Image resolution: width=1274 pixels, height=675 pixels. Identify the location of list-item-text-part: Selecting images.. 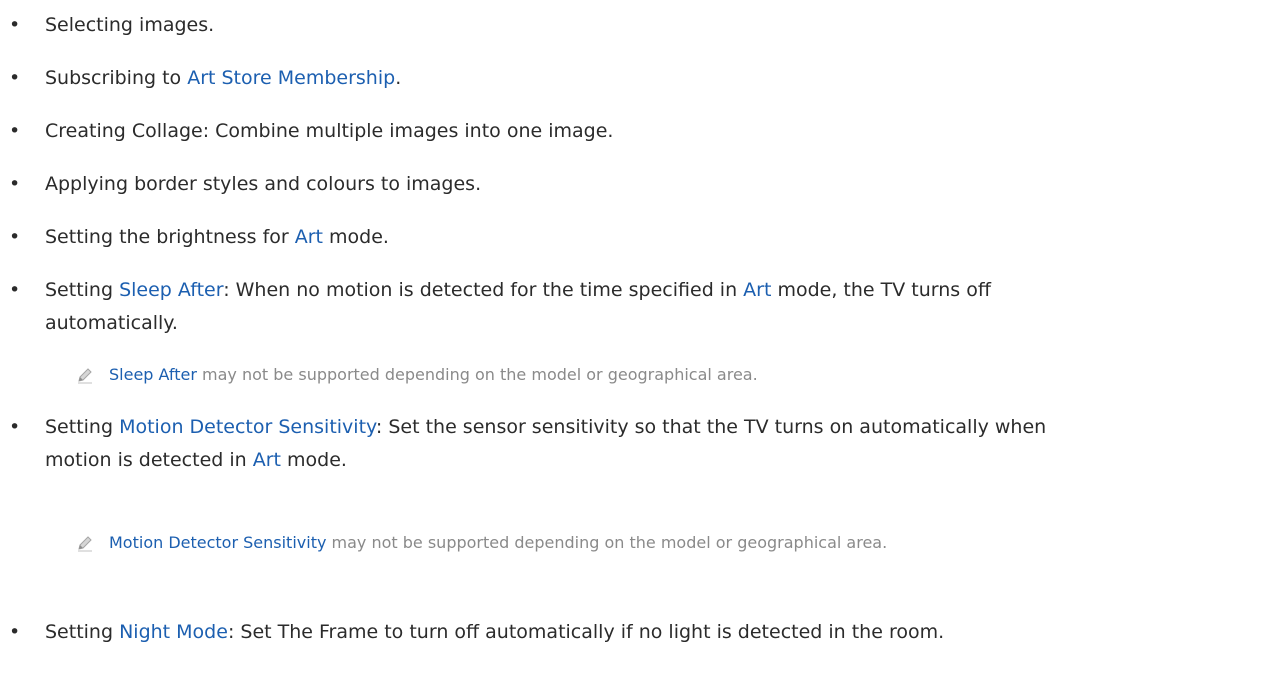
(130, 25).